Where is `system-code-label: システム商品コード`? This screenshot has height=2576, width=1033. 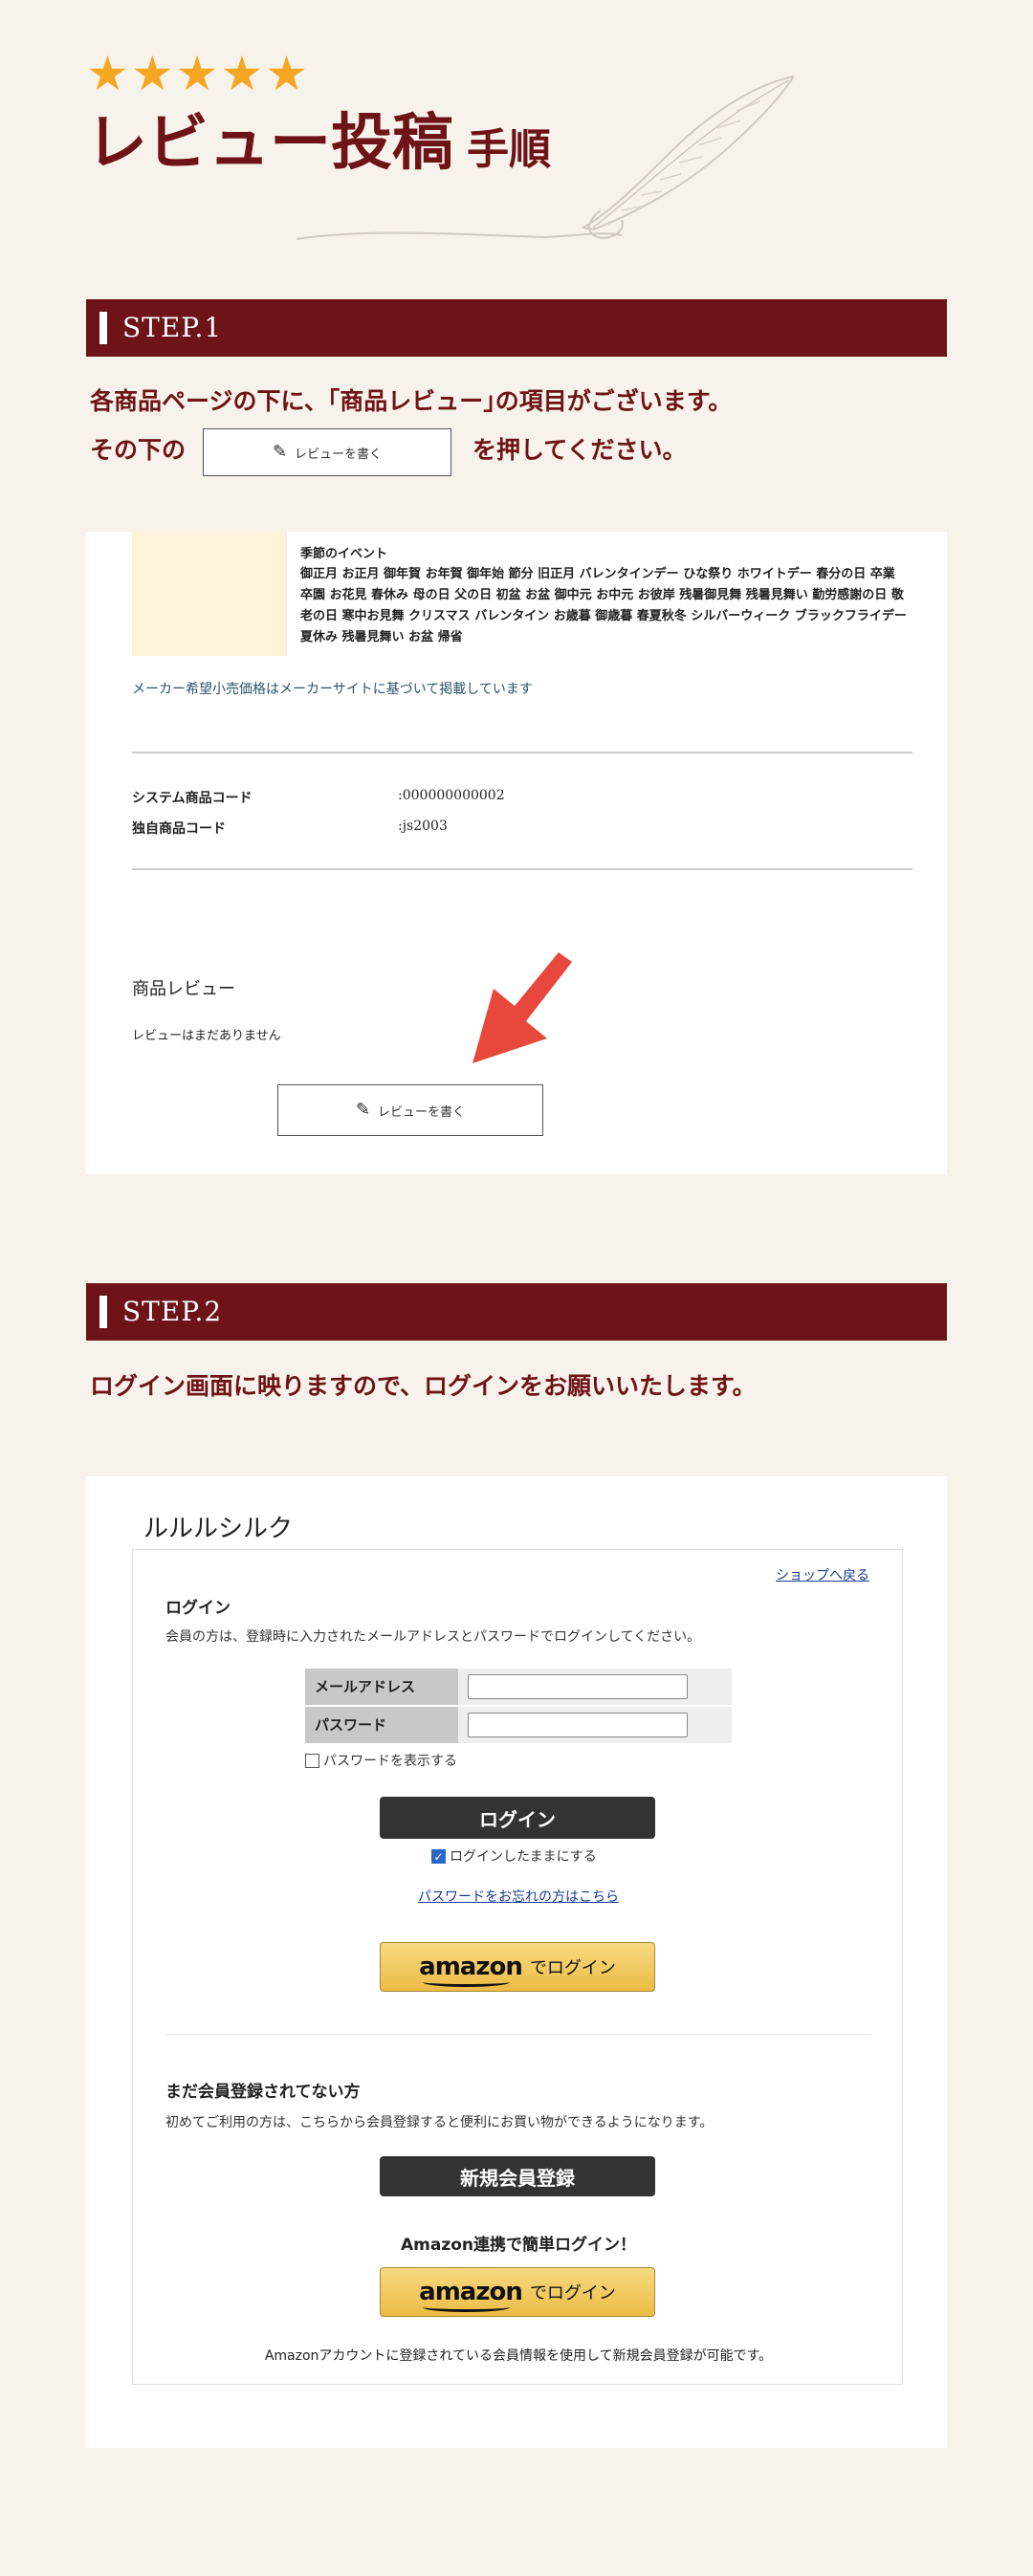 system-code-label: システム商品コード is located at coordinates (192, 798).